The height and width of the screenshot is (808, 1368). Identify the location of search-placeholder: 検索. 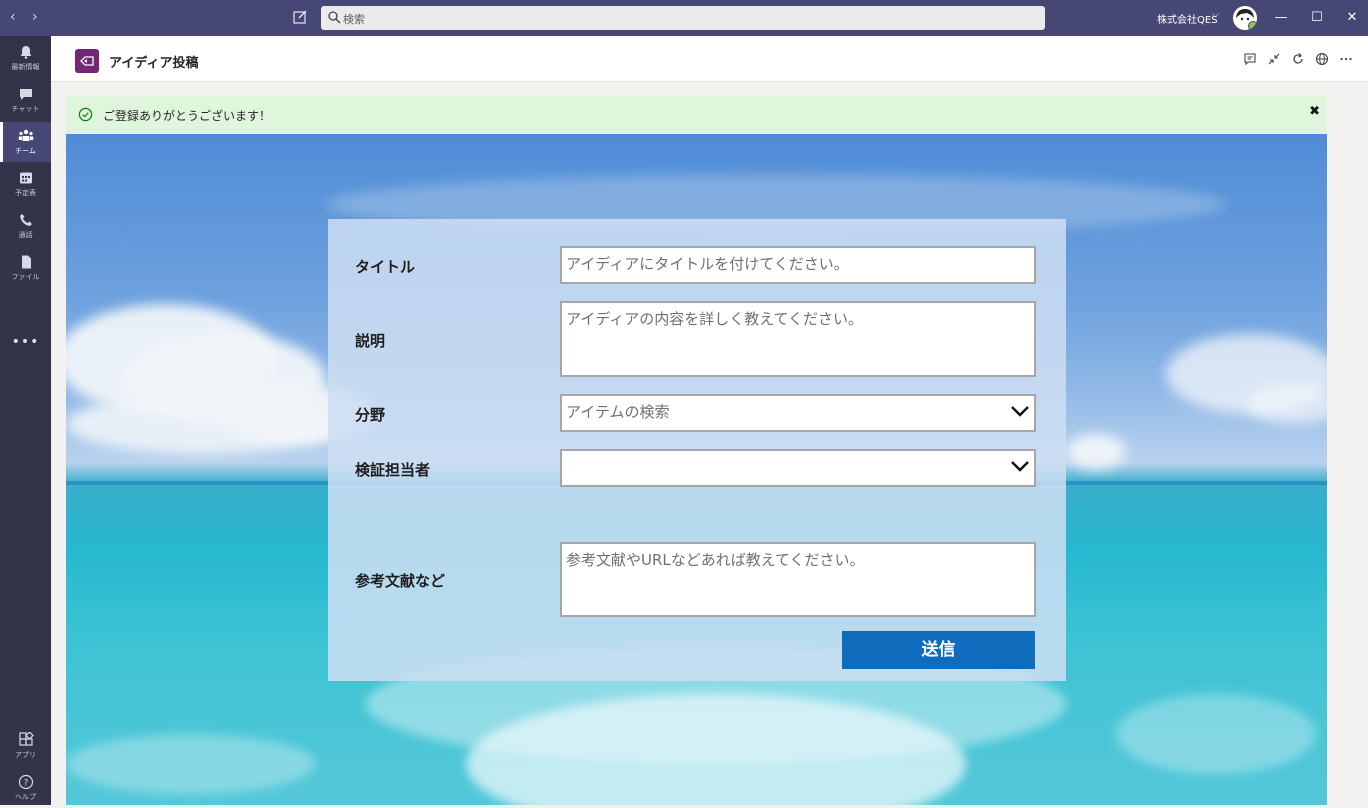
(354, 19).